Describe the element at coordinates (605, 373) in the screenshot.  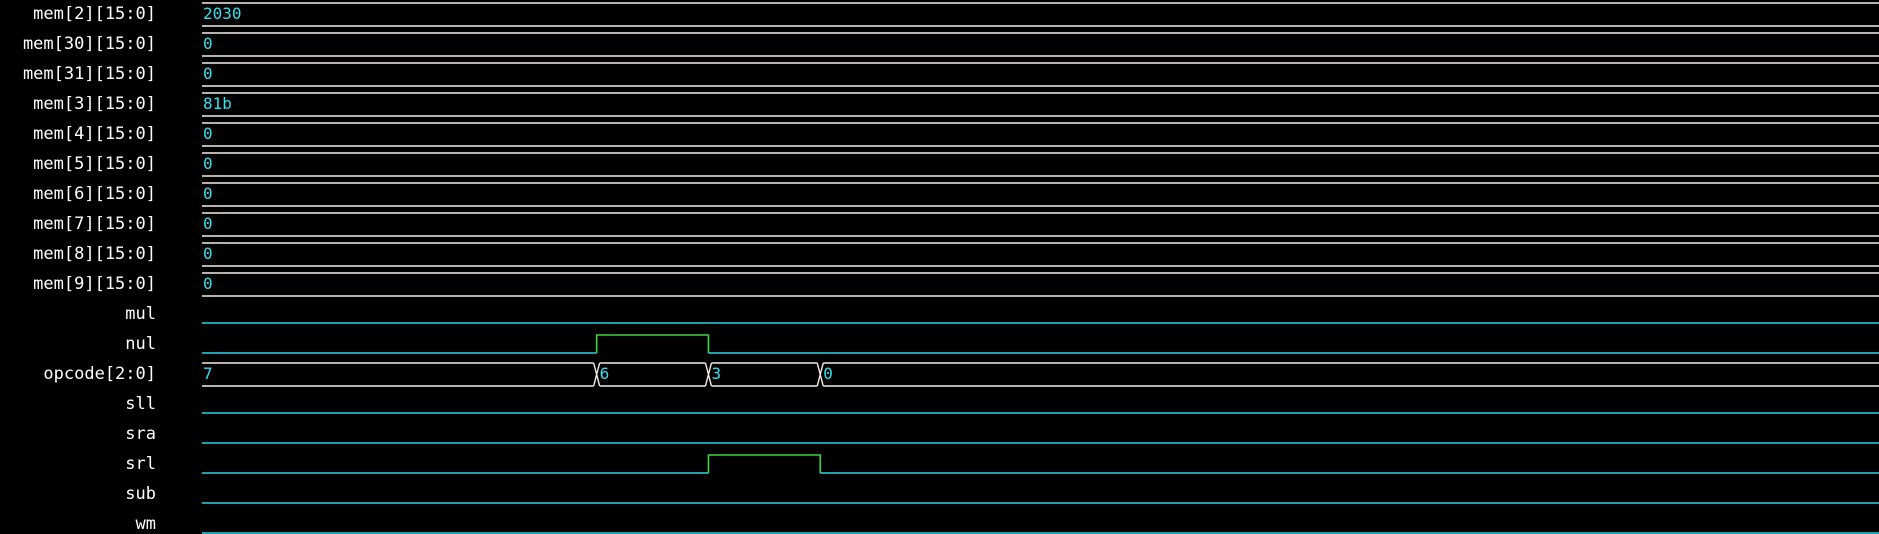
I see `bus-value: 6` at that location.